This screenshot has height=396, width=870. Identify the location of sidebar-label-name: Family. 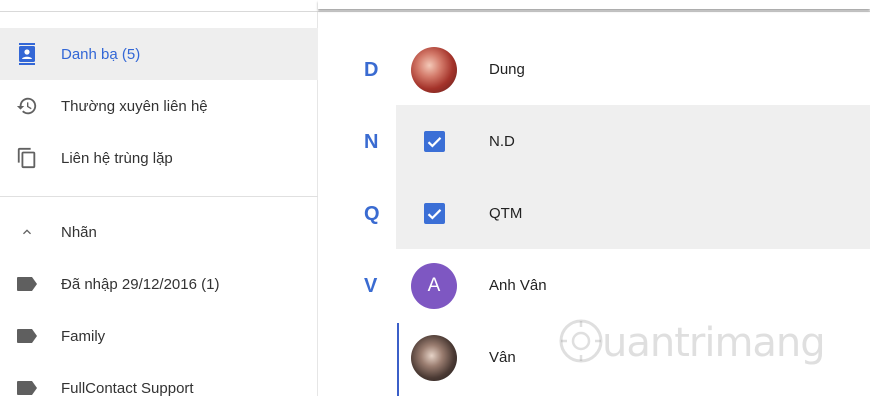
(83, 336).